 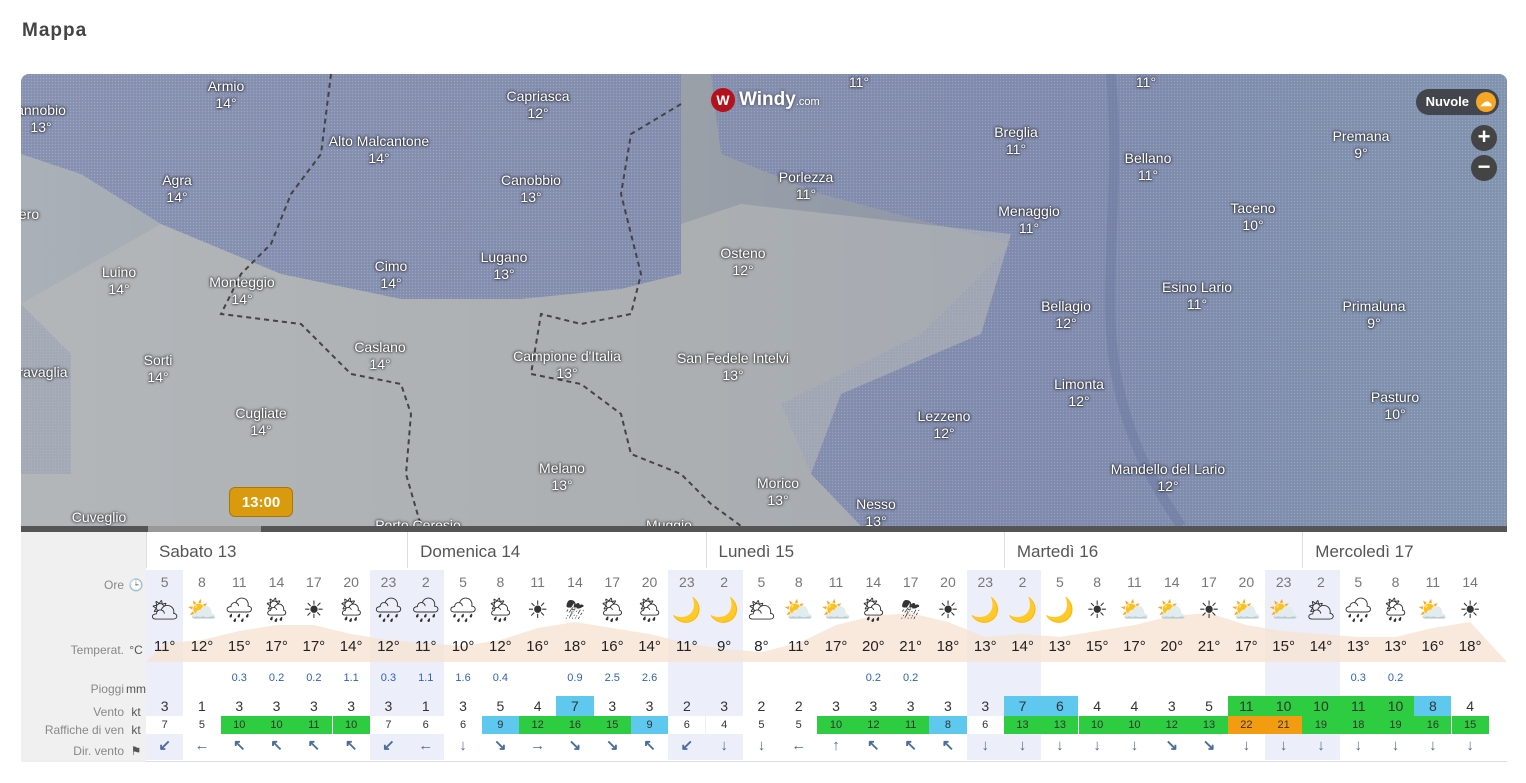 What do you see at coordinates (854, 550) in the screenshot?
I see `day-header: Lunedì 15` at bounding box center [854, 550].